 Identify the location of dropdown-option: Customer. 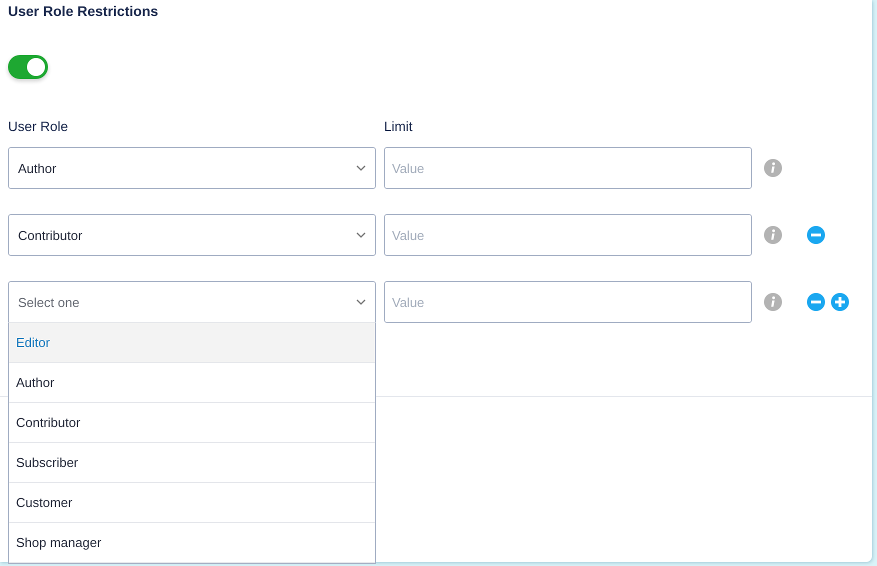
(192, 503).